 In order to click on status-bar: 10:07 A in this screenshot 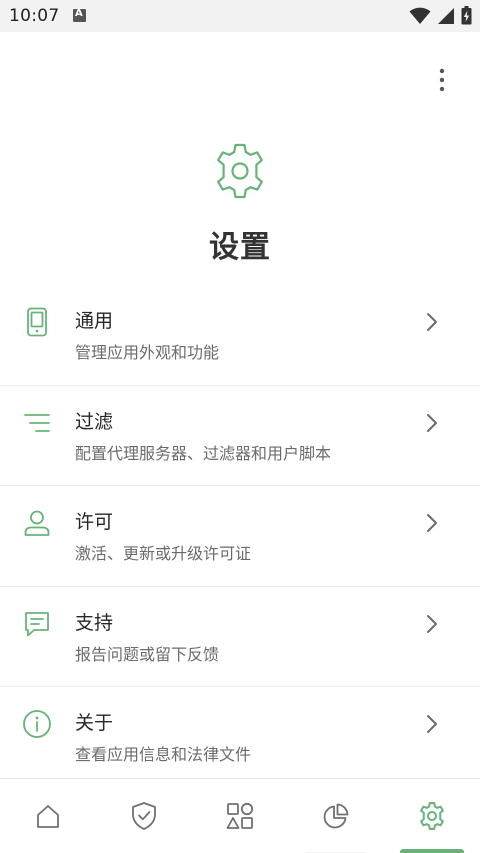, I will do `click(240, 16)`.